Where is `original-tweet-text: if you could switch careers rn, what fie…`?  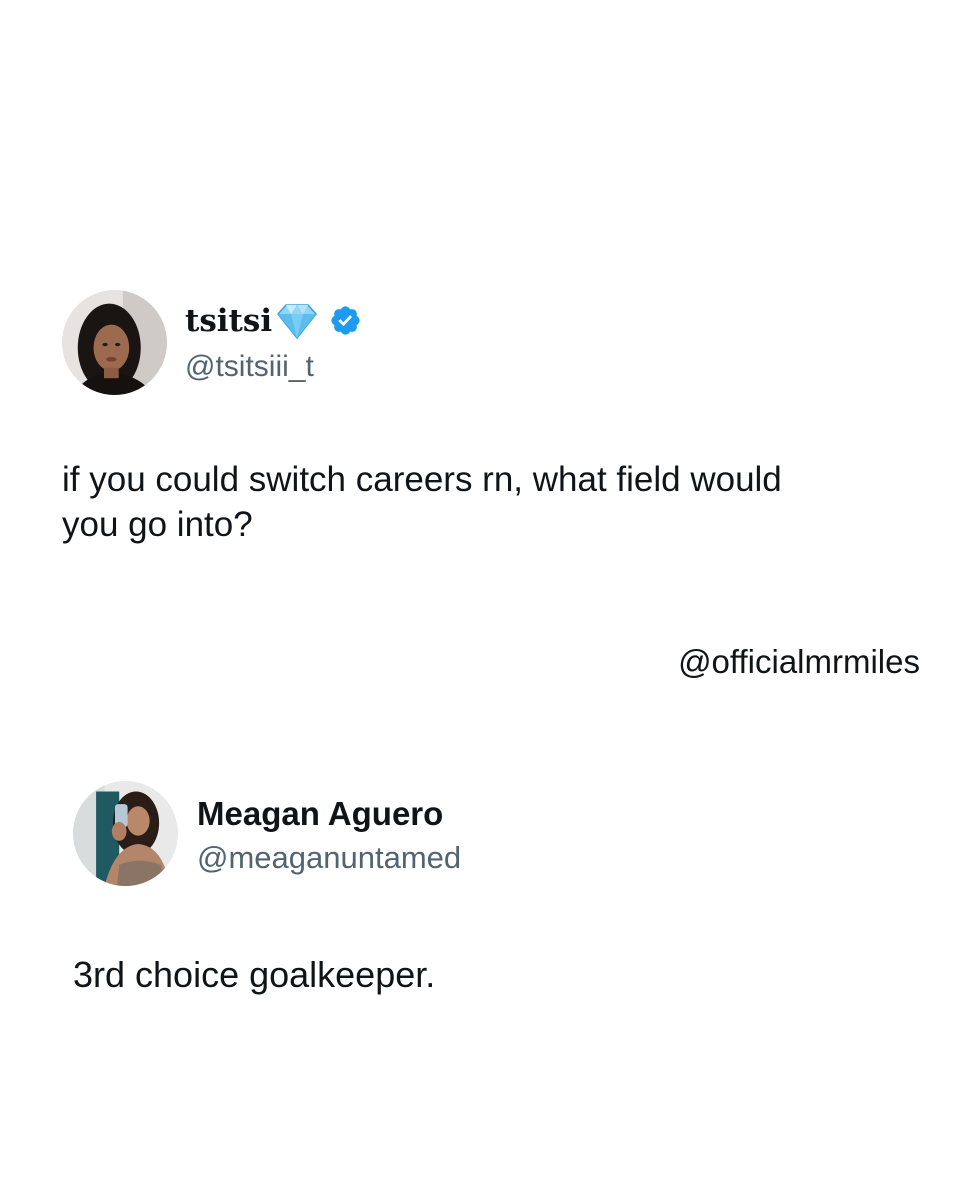 original-tweet-text: if you could switch careers rn, what fie… is located at coordinates (422, 502).